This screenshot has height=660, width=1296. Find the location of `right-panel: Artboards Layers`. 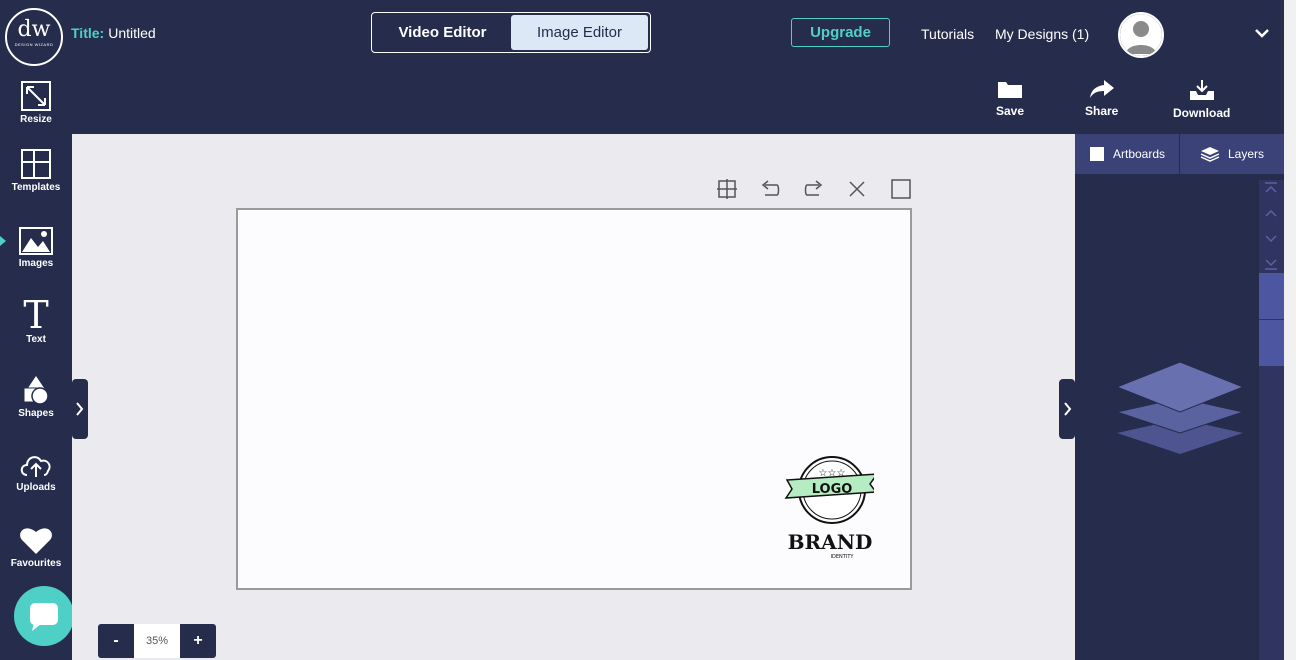

right-panel: Artboards Layers is located at coordinates (1179, 397).